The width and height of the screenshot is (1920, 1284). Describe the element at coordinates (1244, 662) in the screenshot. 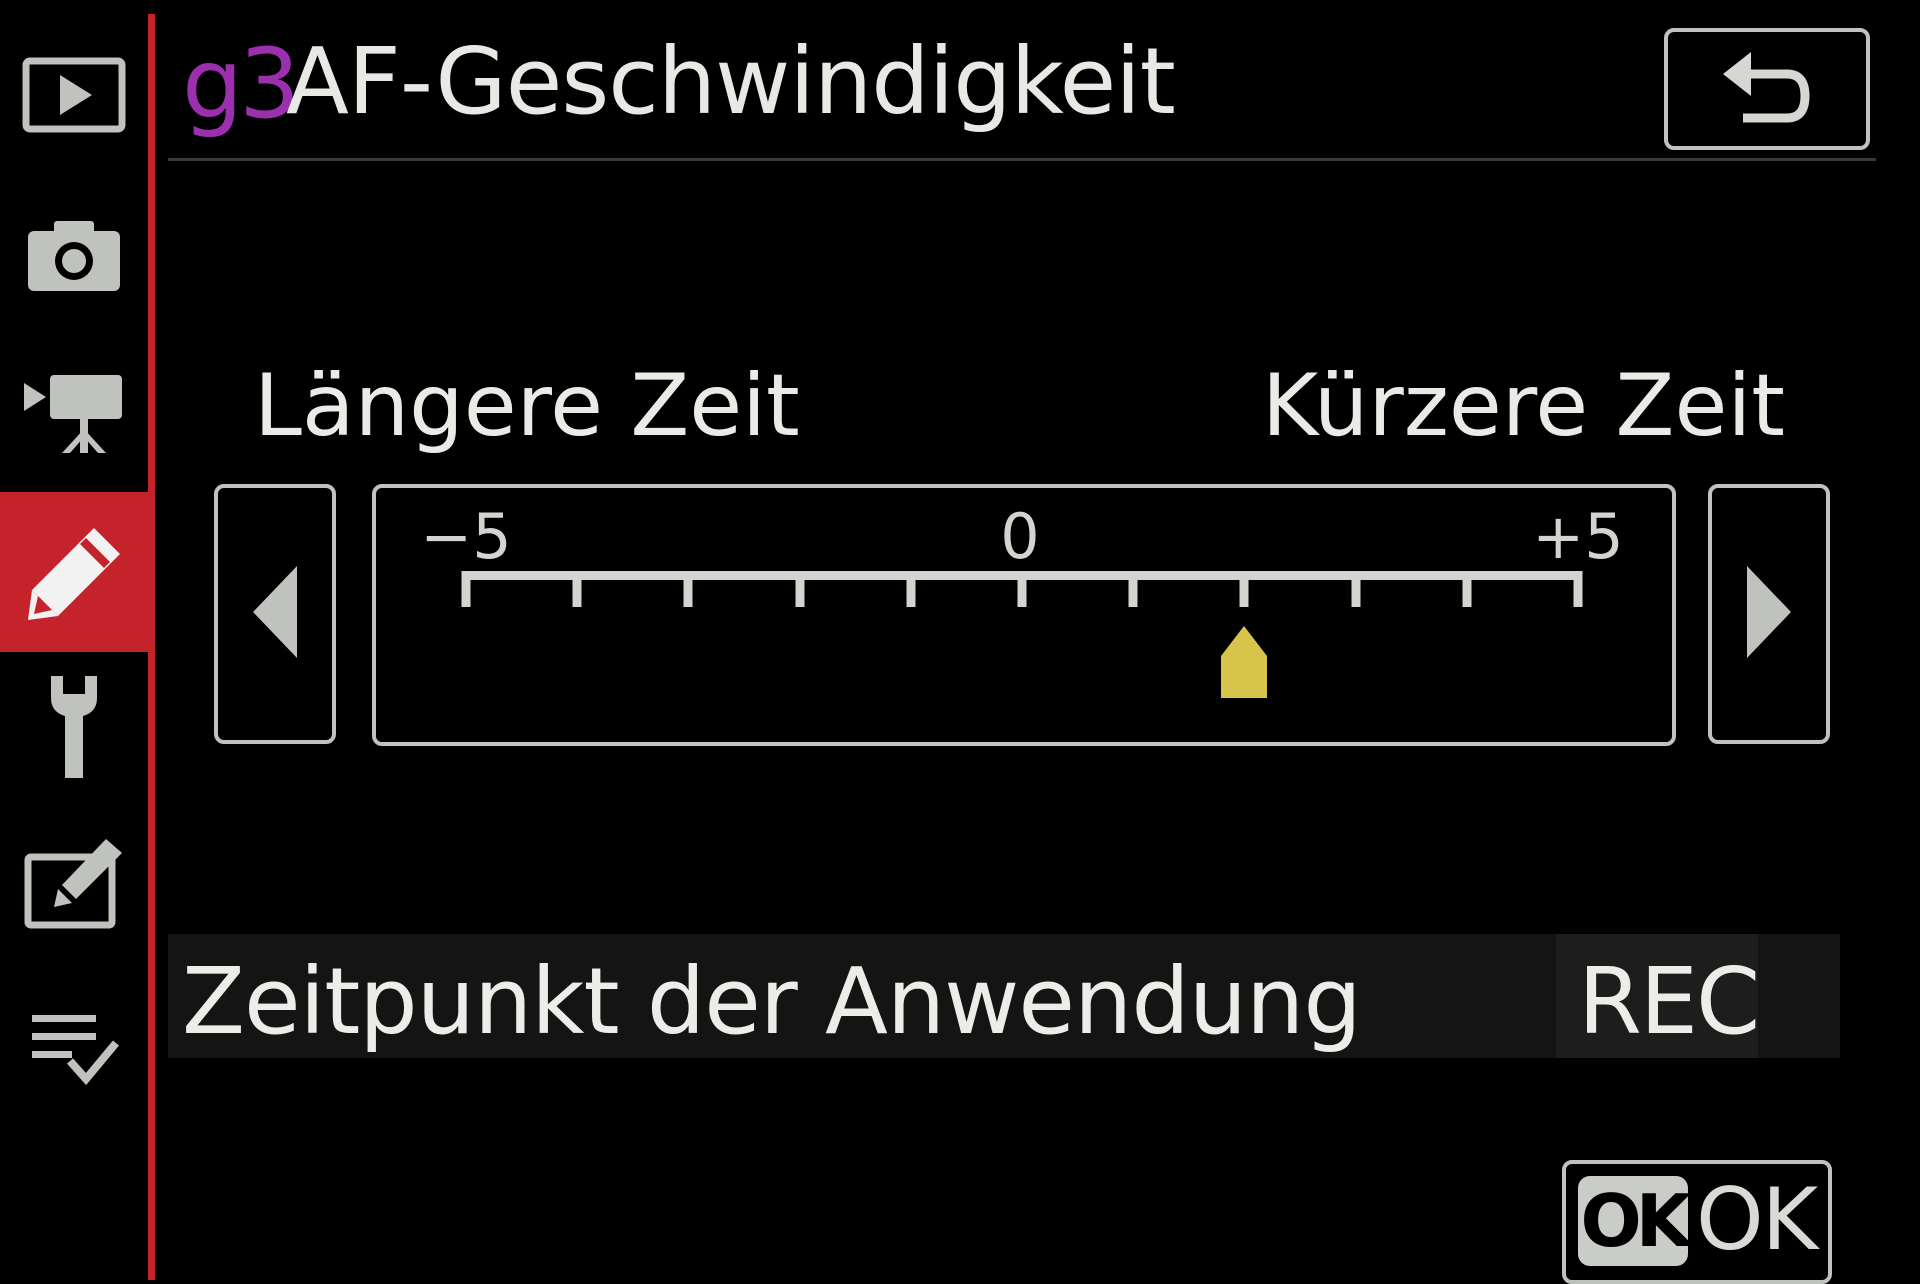

I see `slider-pointer` at that location.